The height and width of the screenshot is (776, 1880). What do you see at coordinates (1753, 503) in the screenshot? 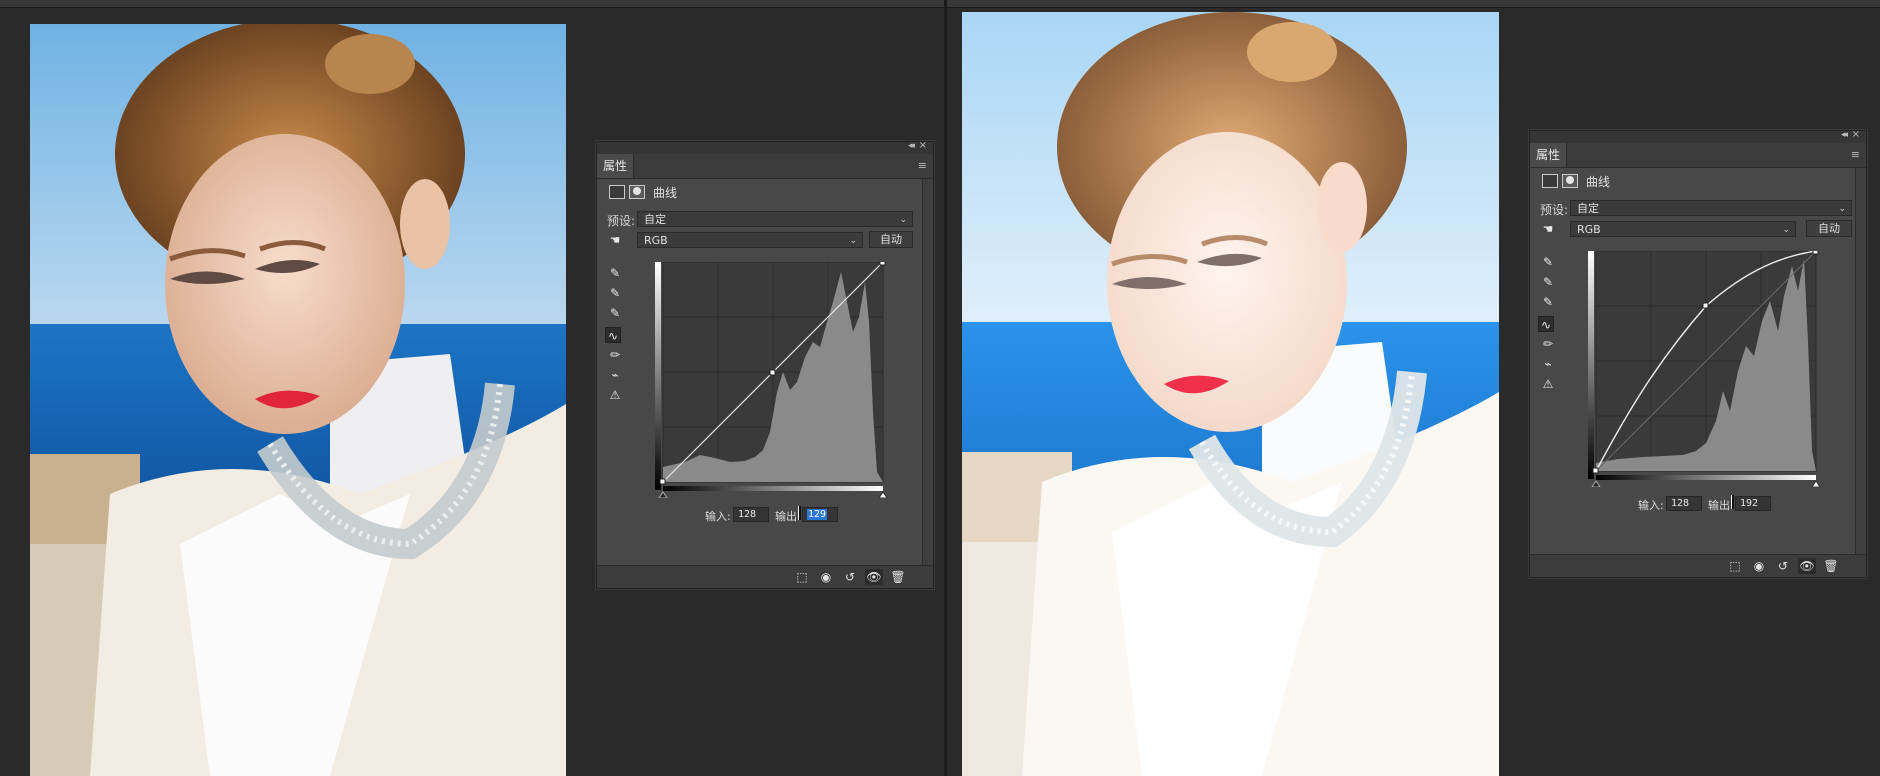
I see `output-field: 192` at bounding box center [1753, 503].